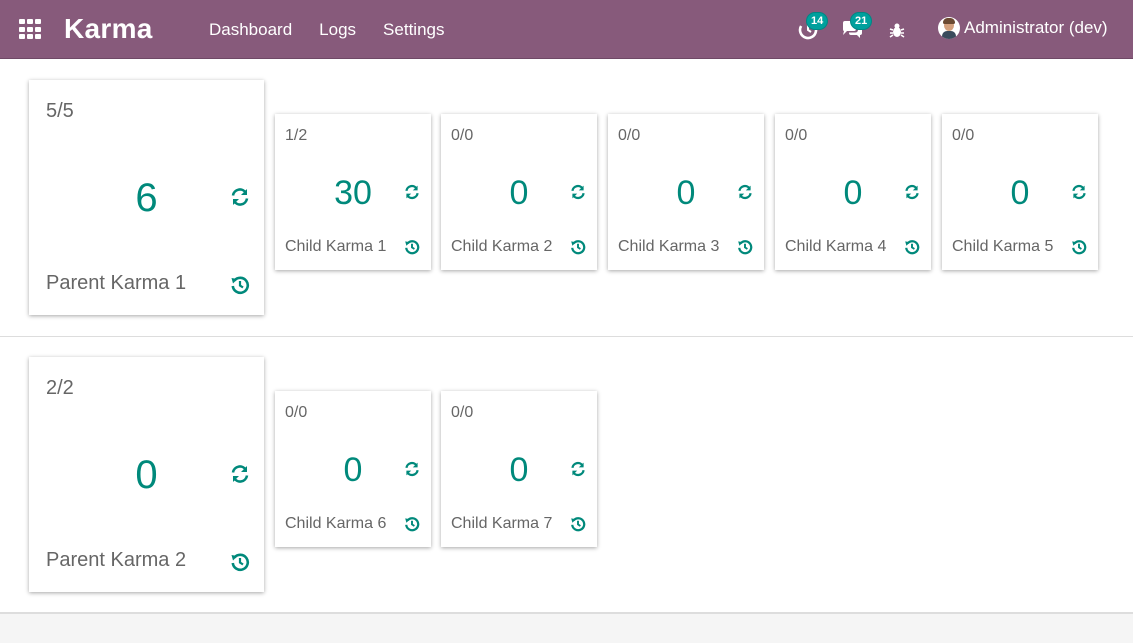  What do you see at coordinates (296, 135) in the screenshot?
I see `karma-ratio: 1/2` at bounding box center [296, 135].